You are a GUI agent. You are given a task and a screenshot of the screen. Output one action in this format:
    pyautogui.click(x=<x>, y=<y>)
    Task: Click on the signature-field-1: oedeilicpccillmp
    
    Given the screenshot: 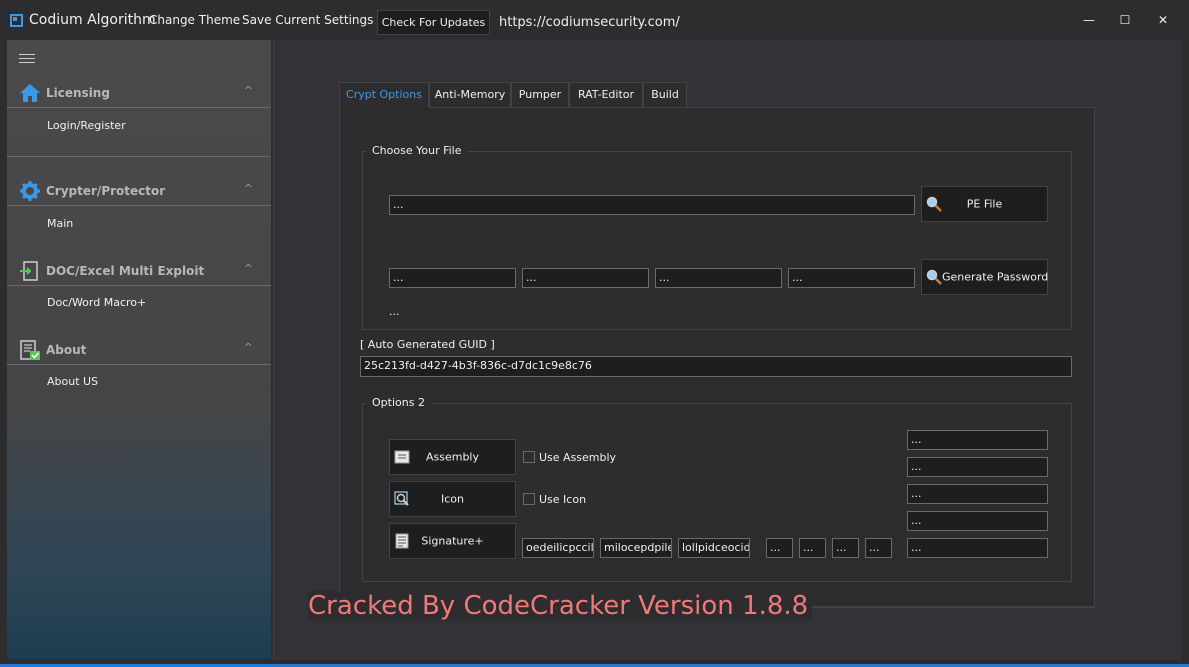 What is the action you would take?
    pyautogui.click(x=558, y=548)
    